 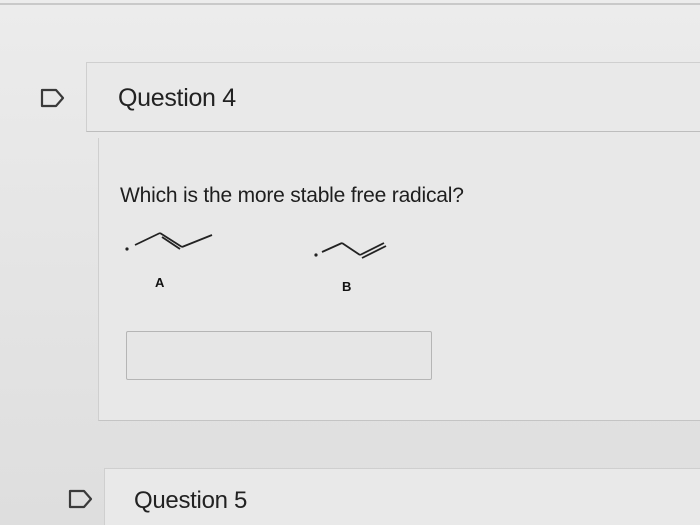 I want to click on choice-b-label: B, so click(x=347, y=286).